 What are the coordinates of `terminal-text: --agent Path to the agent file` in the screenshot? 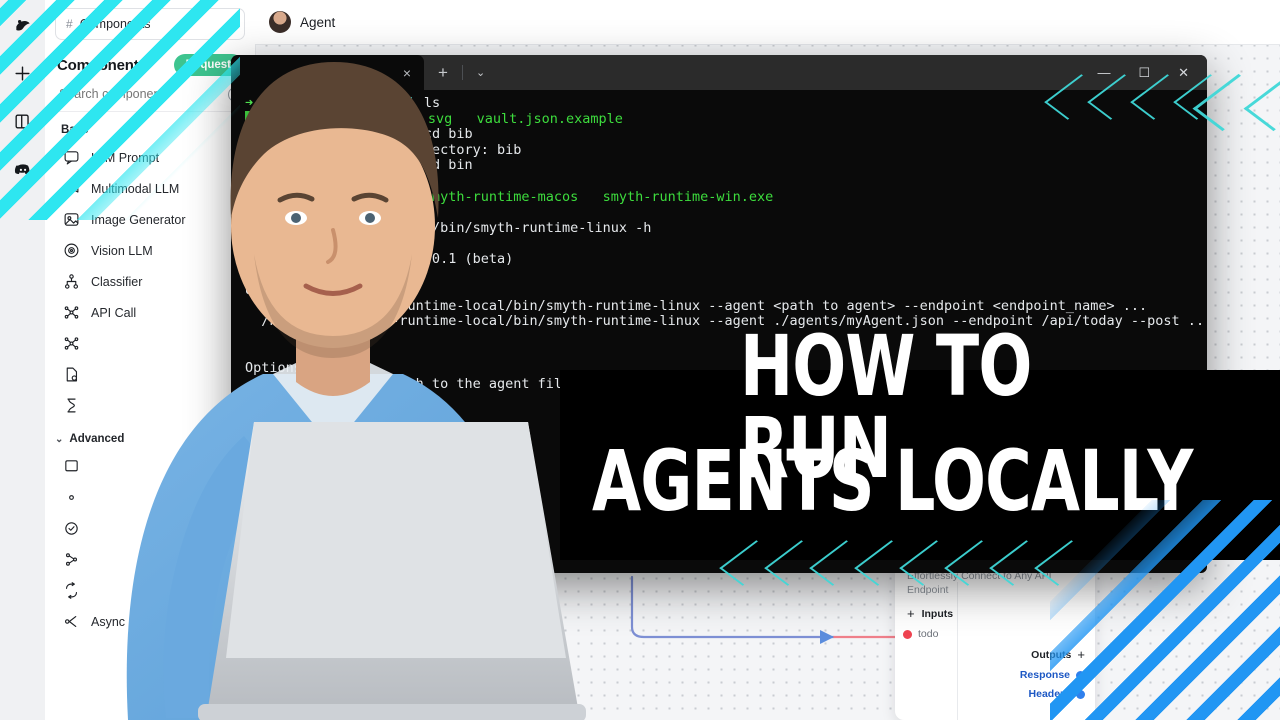 It's located at (408, 383).